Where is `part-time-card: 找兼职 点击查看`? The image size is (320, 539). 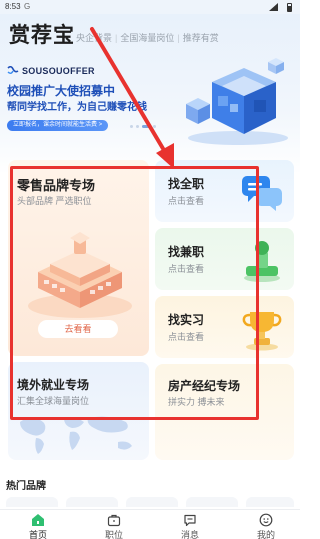 part-time-card: 找兼职 点击查看 is located at coordinates (224, 259).